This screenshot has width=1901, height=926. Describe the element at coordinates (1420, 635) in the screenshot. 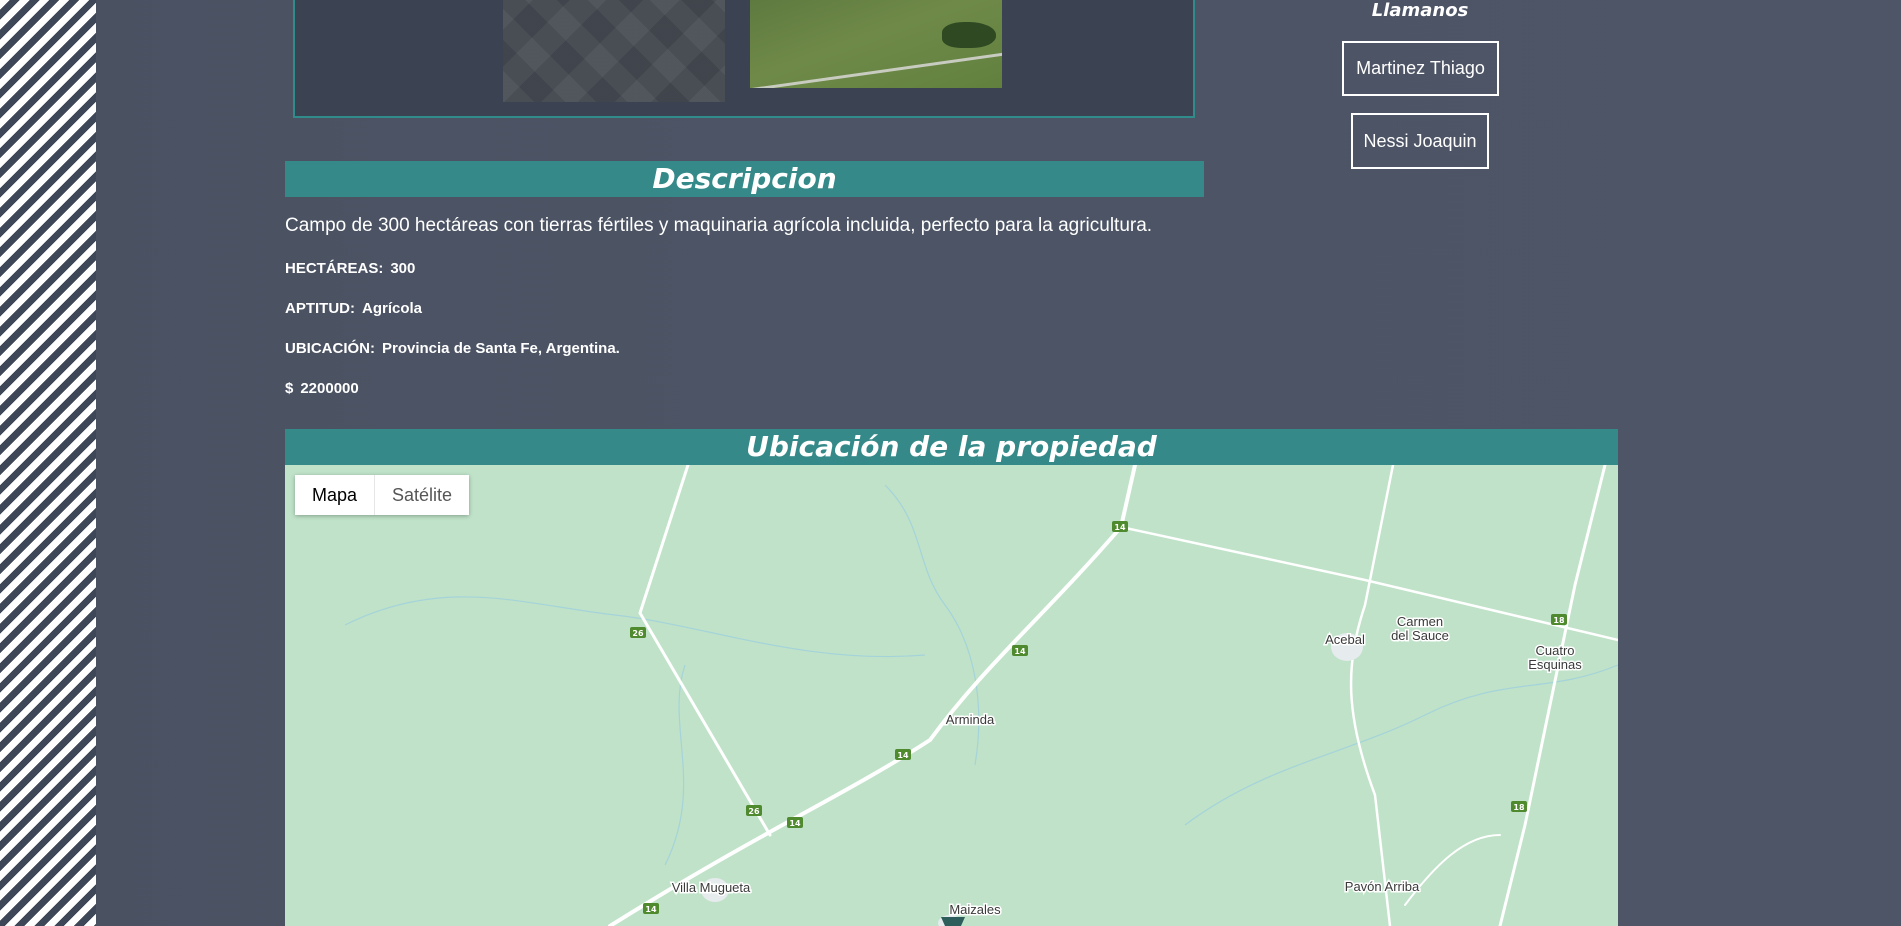

I see `place-label-del-sauce: del Sauce` at that location.